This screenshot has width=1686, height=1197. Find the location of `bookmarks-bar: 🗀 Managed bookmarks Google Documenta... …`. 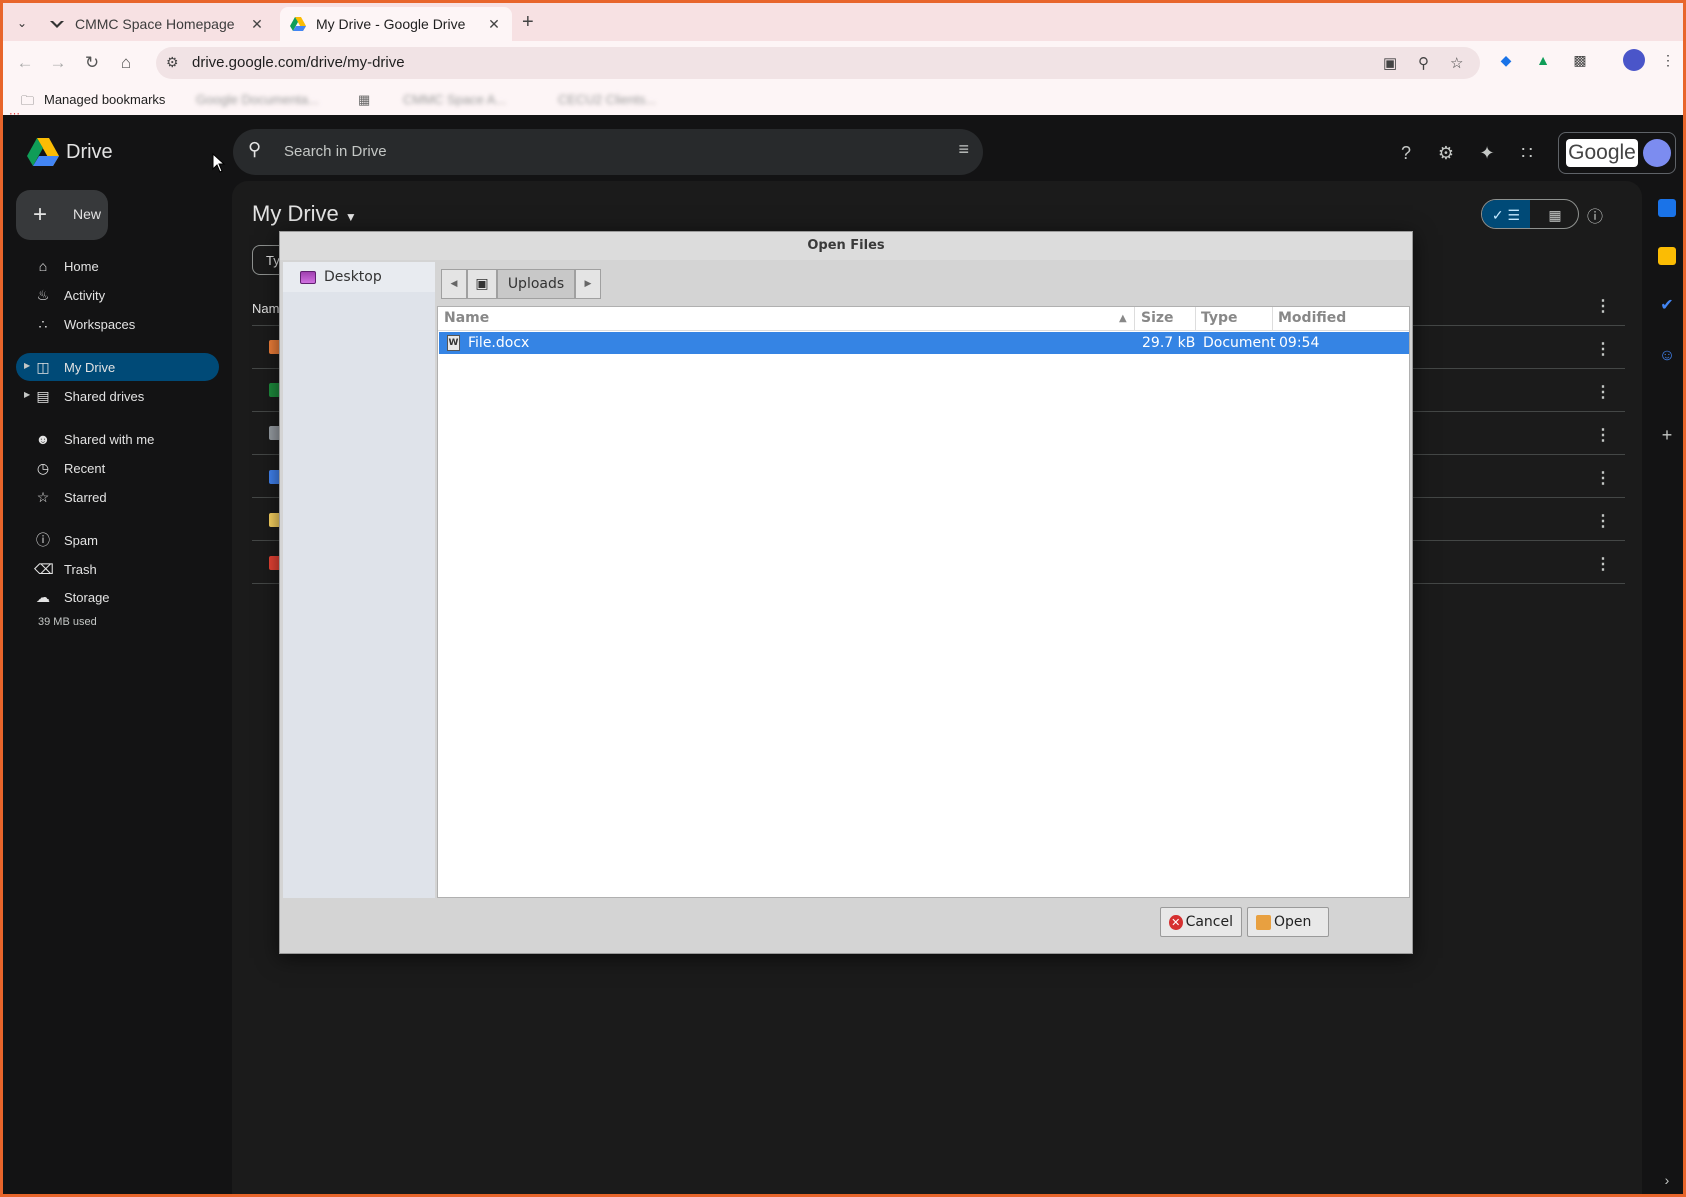

bookmarks-bar: 🗀 Managed bookmarks Google Documenta... … is located at coordinates (843, 100).